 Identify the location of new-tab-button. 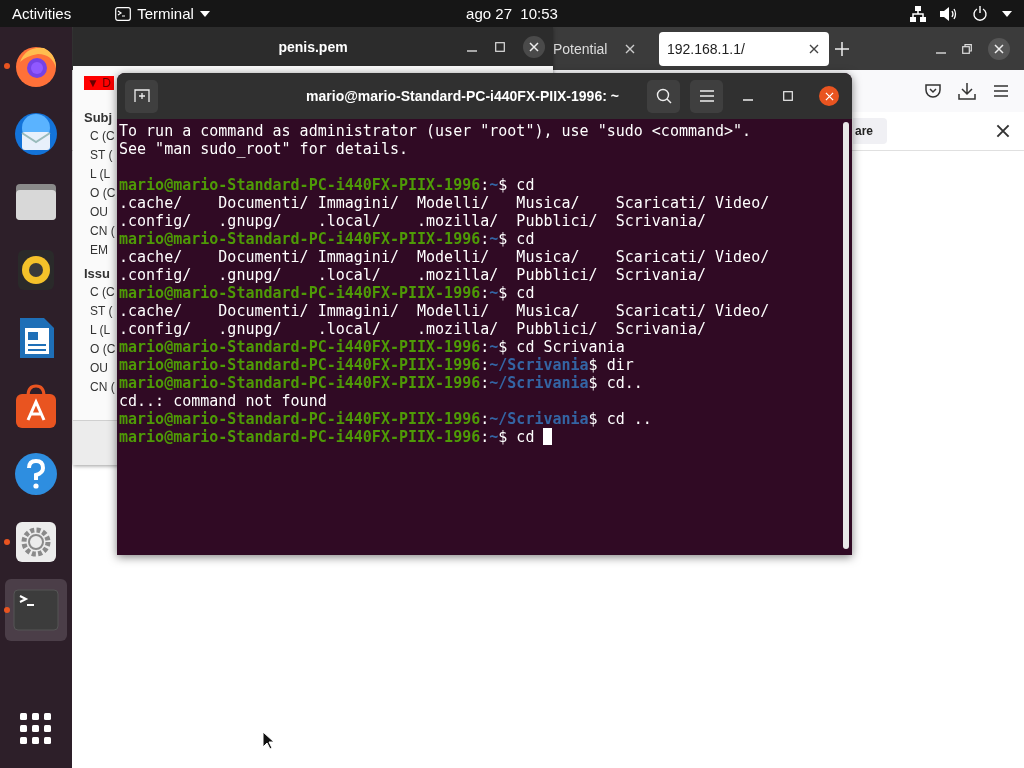
(141, 96).